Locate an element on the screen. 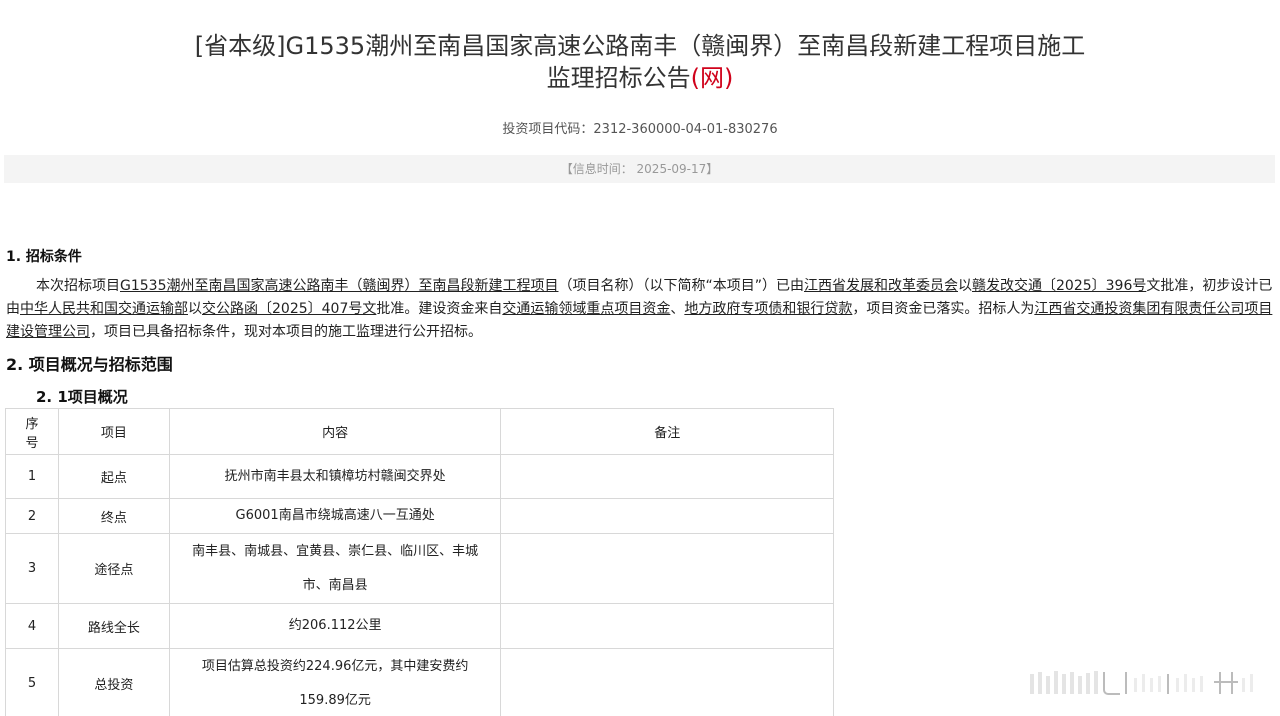  section-2-heading: 2. 项目概况与招标范围 is located at coordinates (89, 364).